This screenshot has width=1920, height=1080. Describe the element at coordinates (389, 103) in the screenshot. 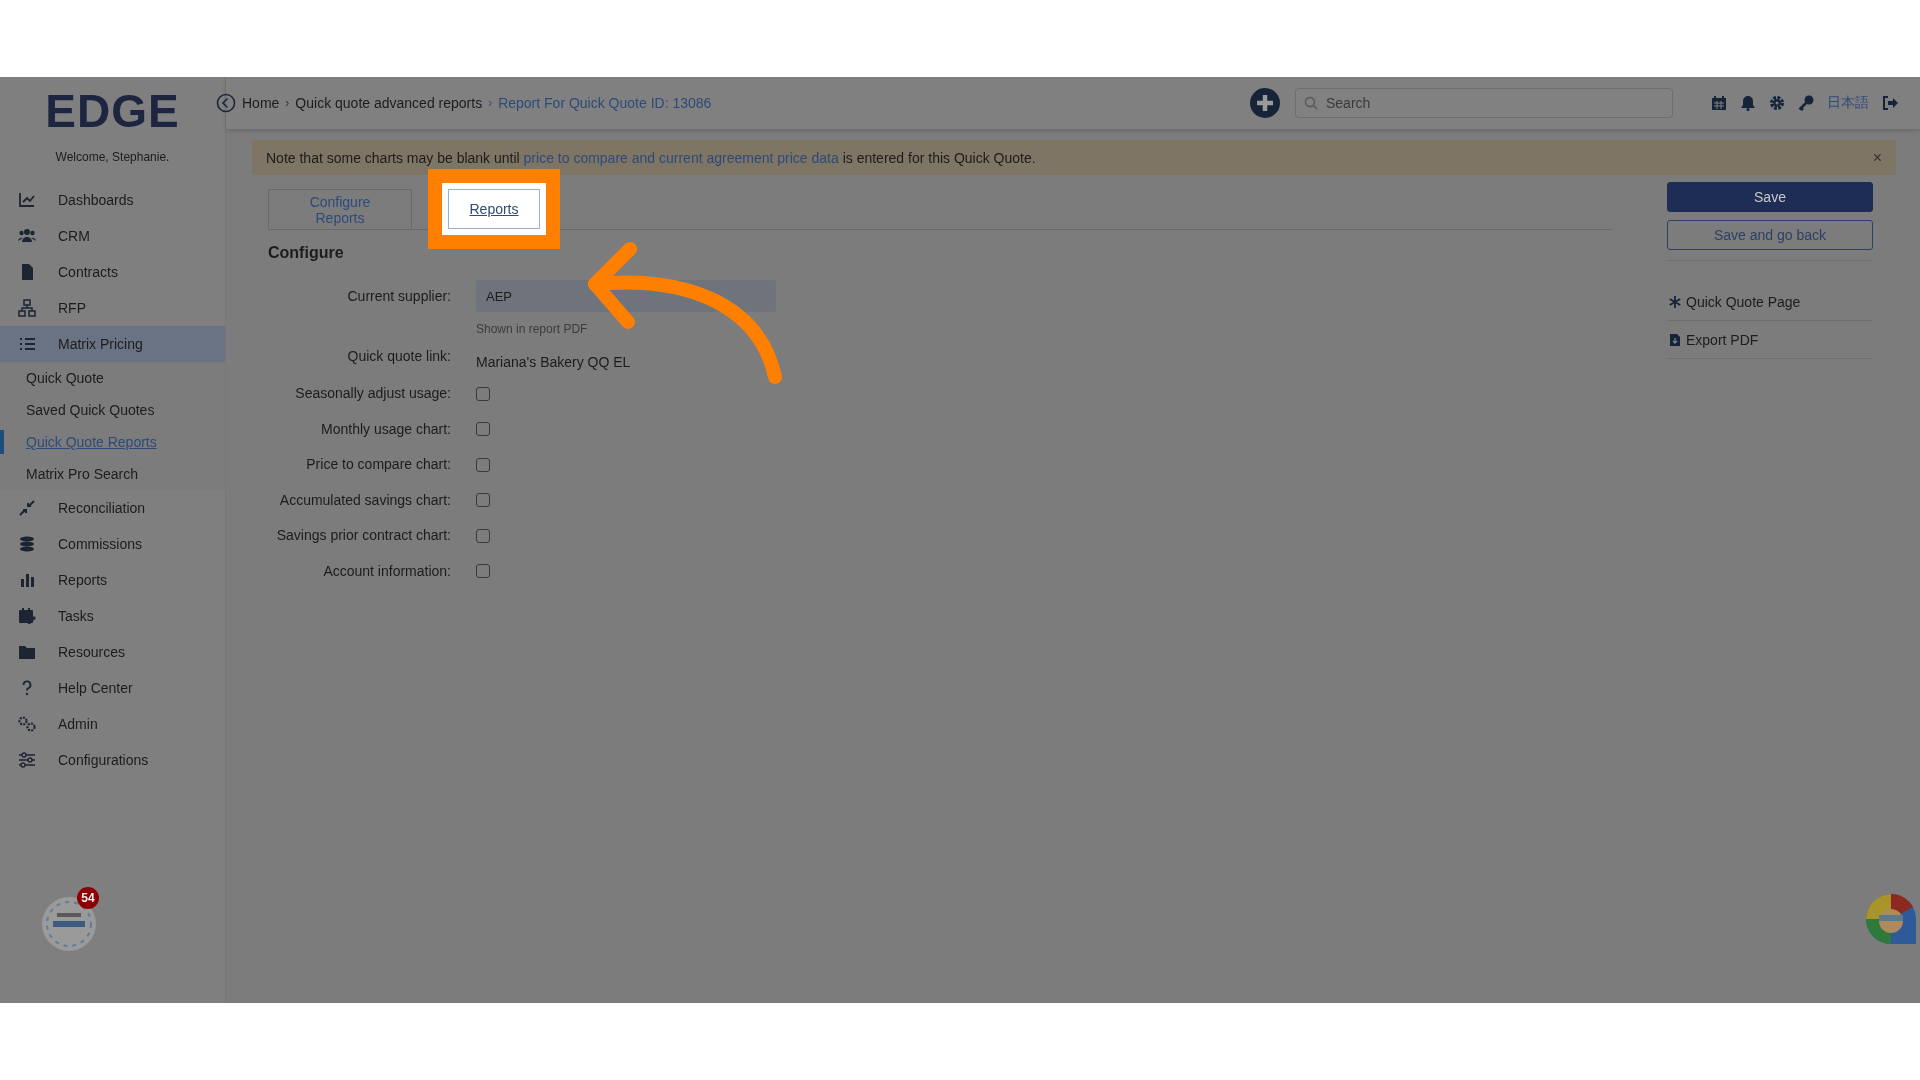

I see `breadcrumb-link: Quick quote advanced reports` at that location.